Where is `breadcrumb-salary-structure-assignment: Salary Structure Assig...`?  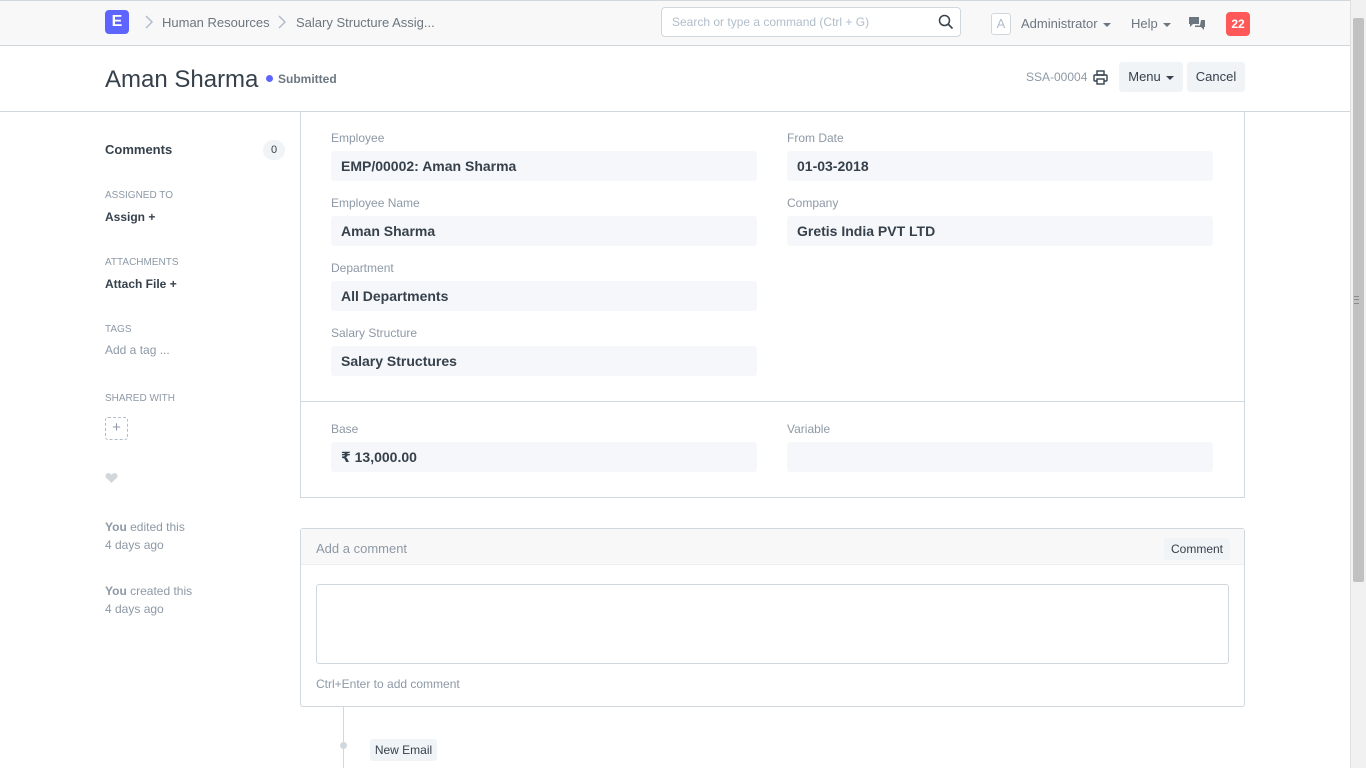
breadcrumb-salary-structure-assignment: Salary Structure Assig... is located at coordinates (365, 22).